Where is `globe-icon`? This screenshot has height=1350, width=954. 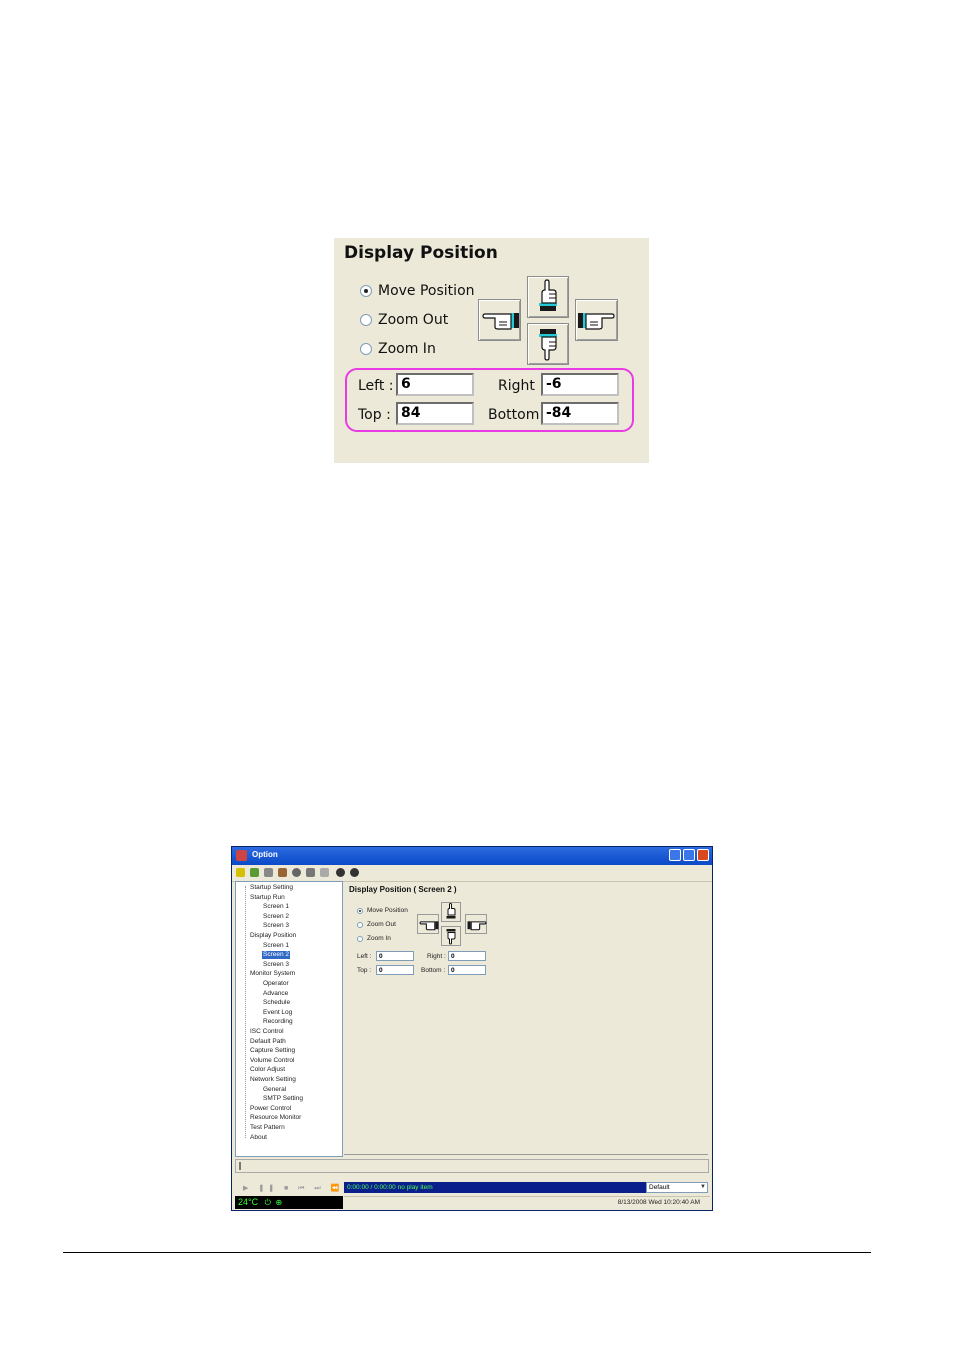
globe-icon is located at coordinates (268, 872).